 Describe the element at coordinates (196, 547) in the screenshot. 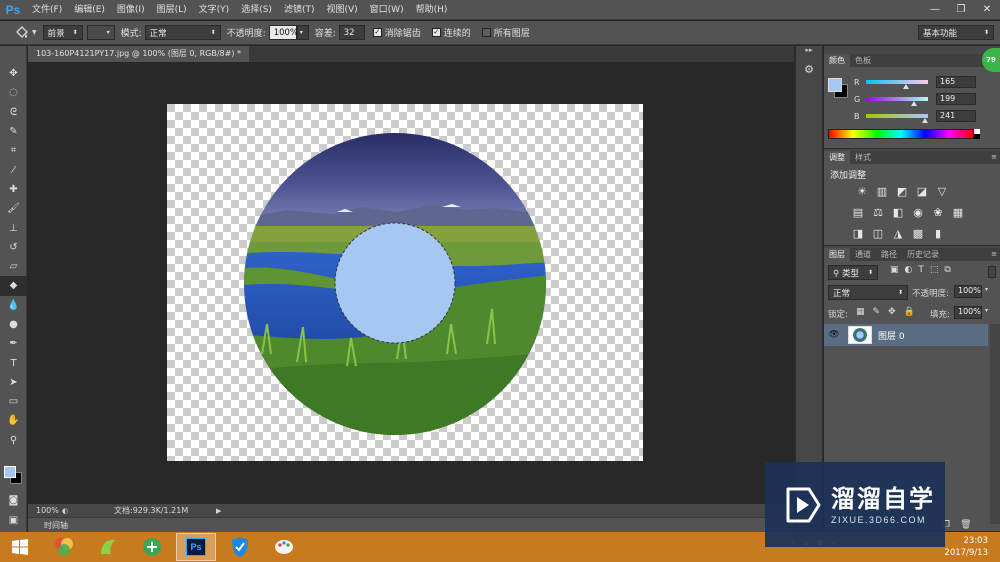

I see `photoshop-icon: Ps` at that location.